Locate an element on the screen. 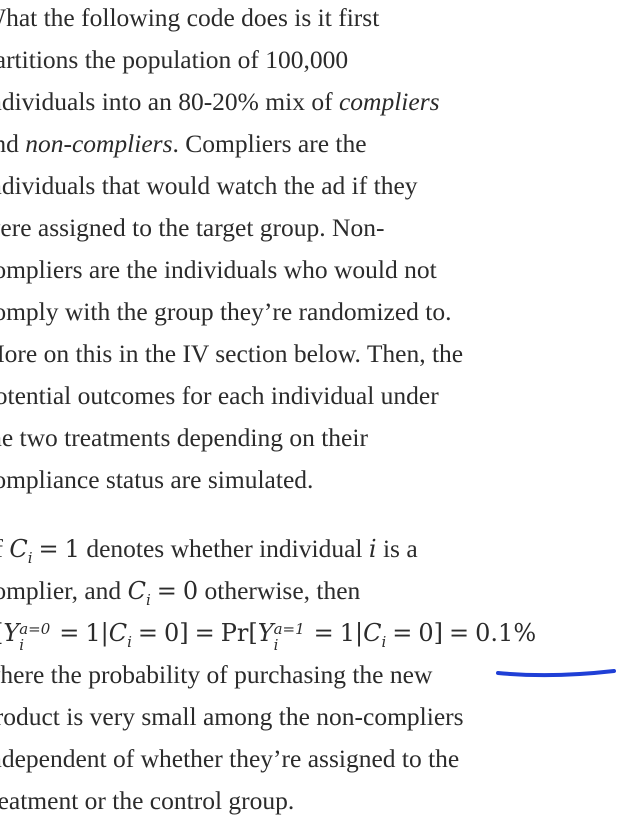 The image size is (620, 833). text-line: partitions the population of 100,000 is located at coordinates (174, 59).